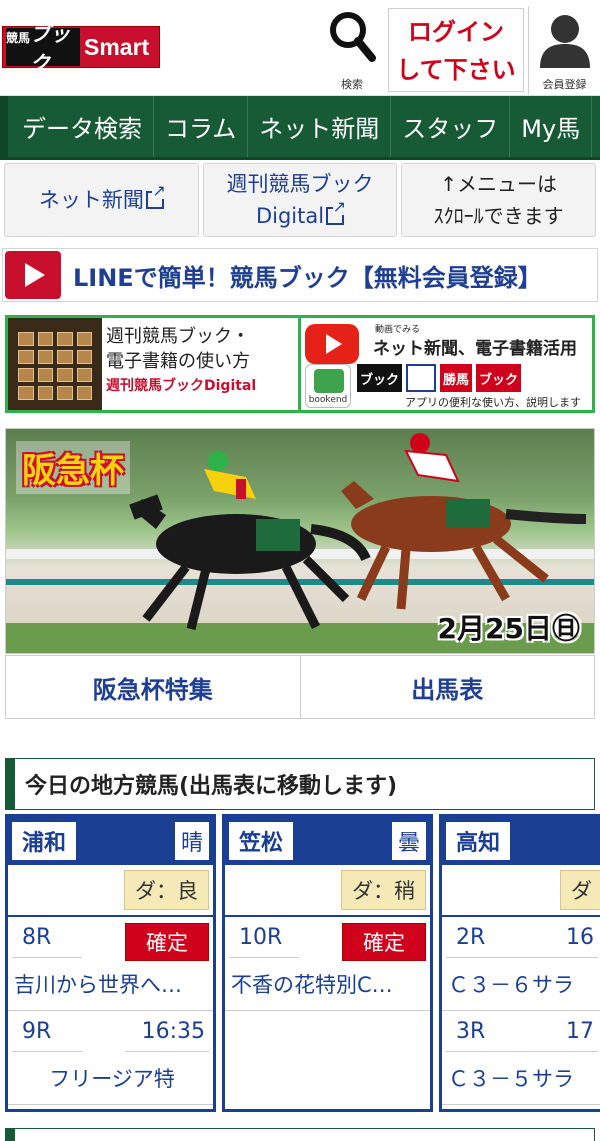 This screenshot has height=1141, width=600. What do you see at coordinates (191, 841) in the screenshot?
I see `track-weather: 晴` at bounding box center [191, 841].